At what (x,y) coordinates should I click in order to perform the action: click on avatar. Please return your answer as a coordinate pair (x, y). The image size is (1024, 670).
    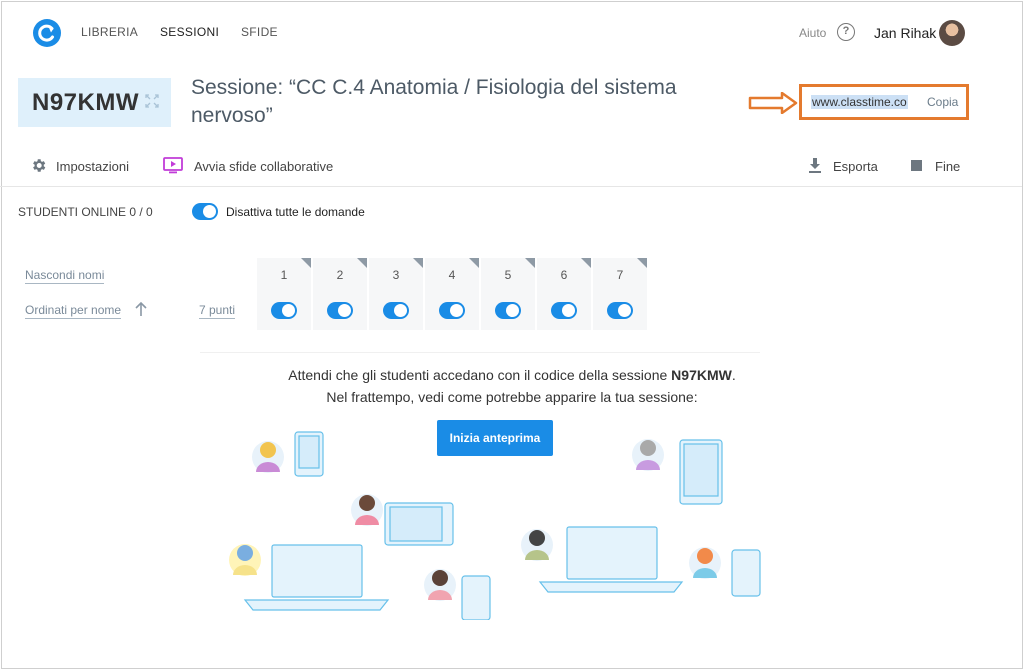
    Looking at the image, I should click on (952, 33).